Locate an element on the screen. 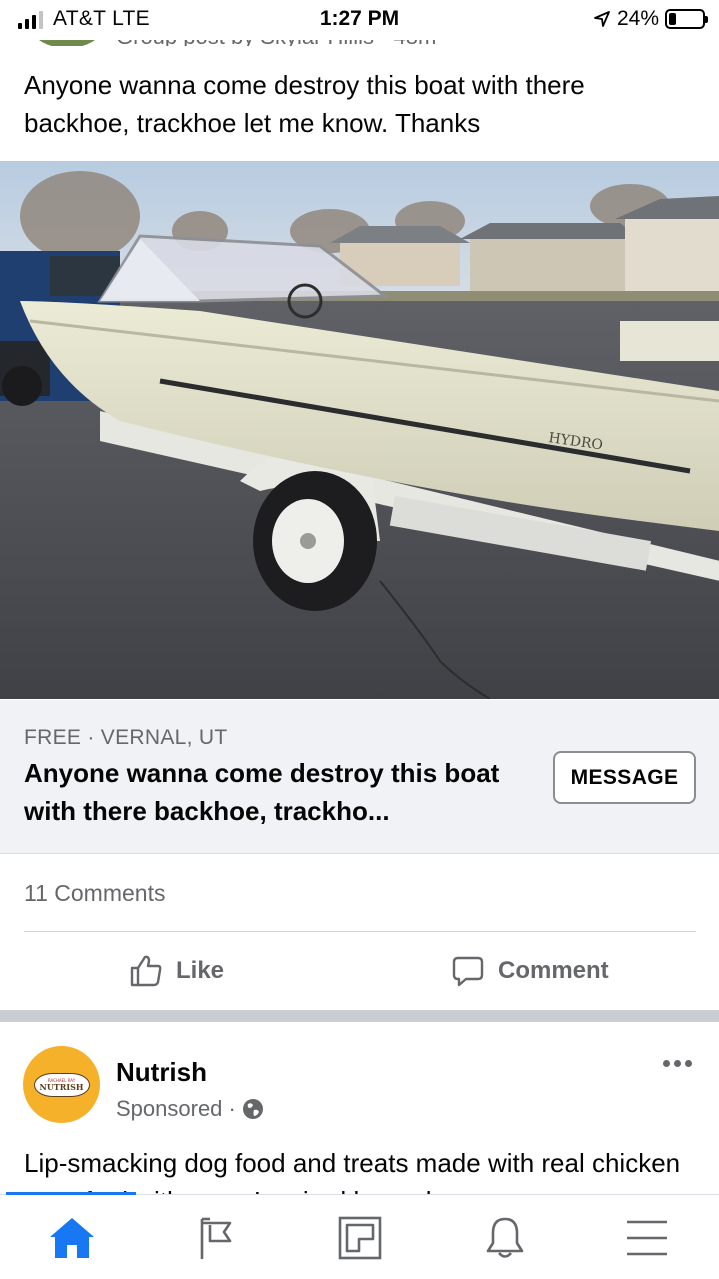  nutrish-logo: RACHAEL RAY NUTRISH is located at coordinates (61, 1084).